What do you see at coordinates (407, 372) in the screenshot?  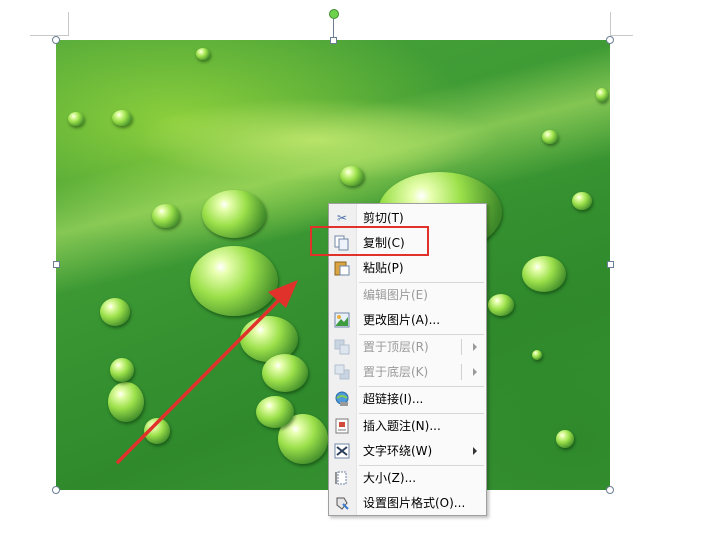 I see `menu-item-send-to-back: 置于底层(K)` at bounding box center [407, 372].